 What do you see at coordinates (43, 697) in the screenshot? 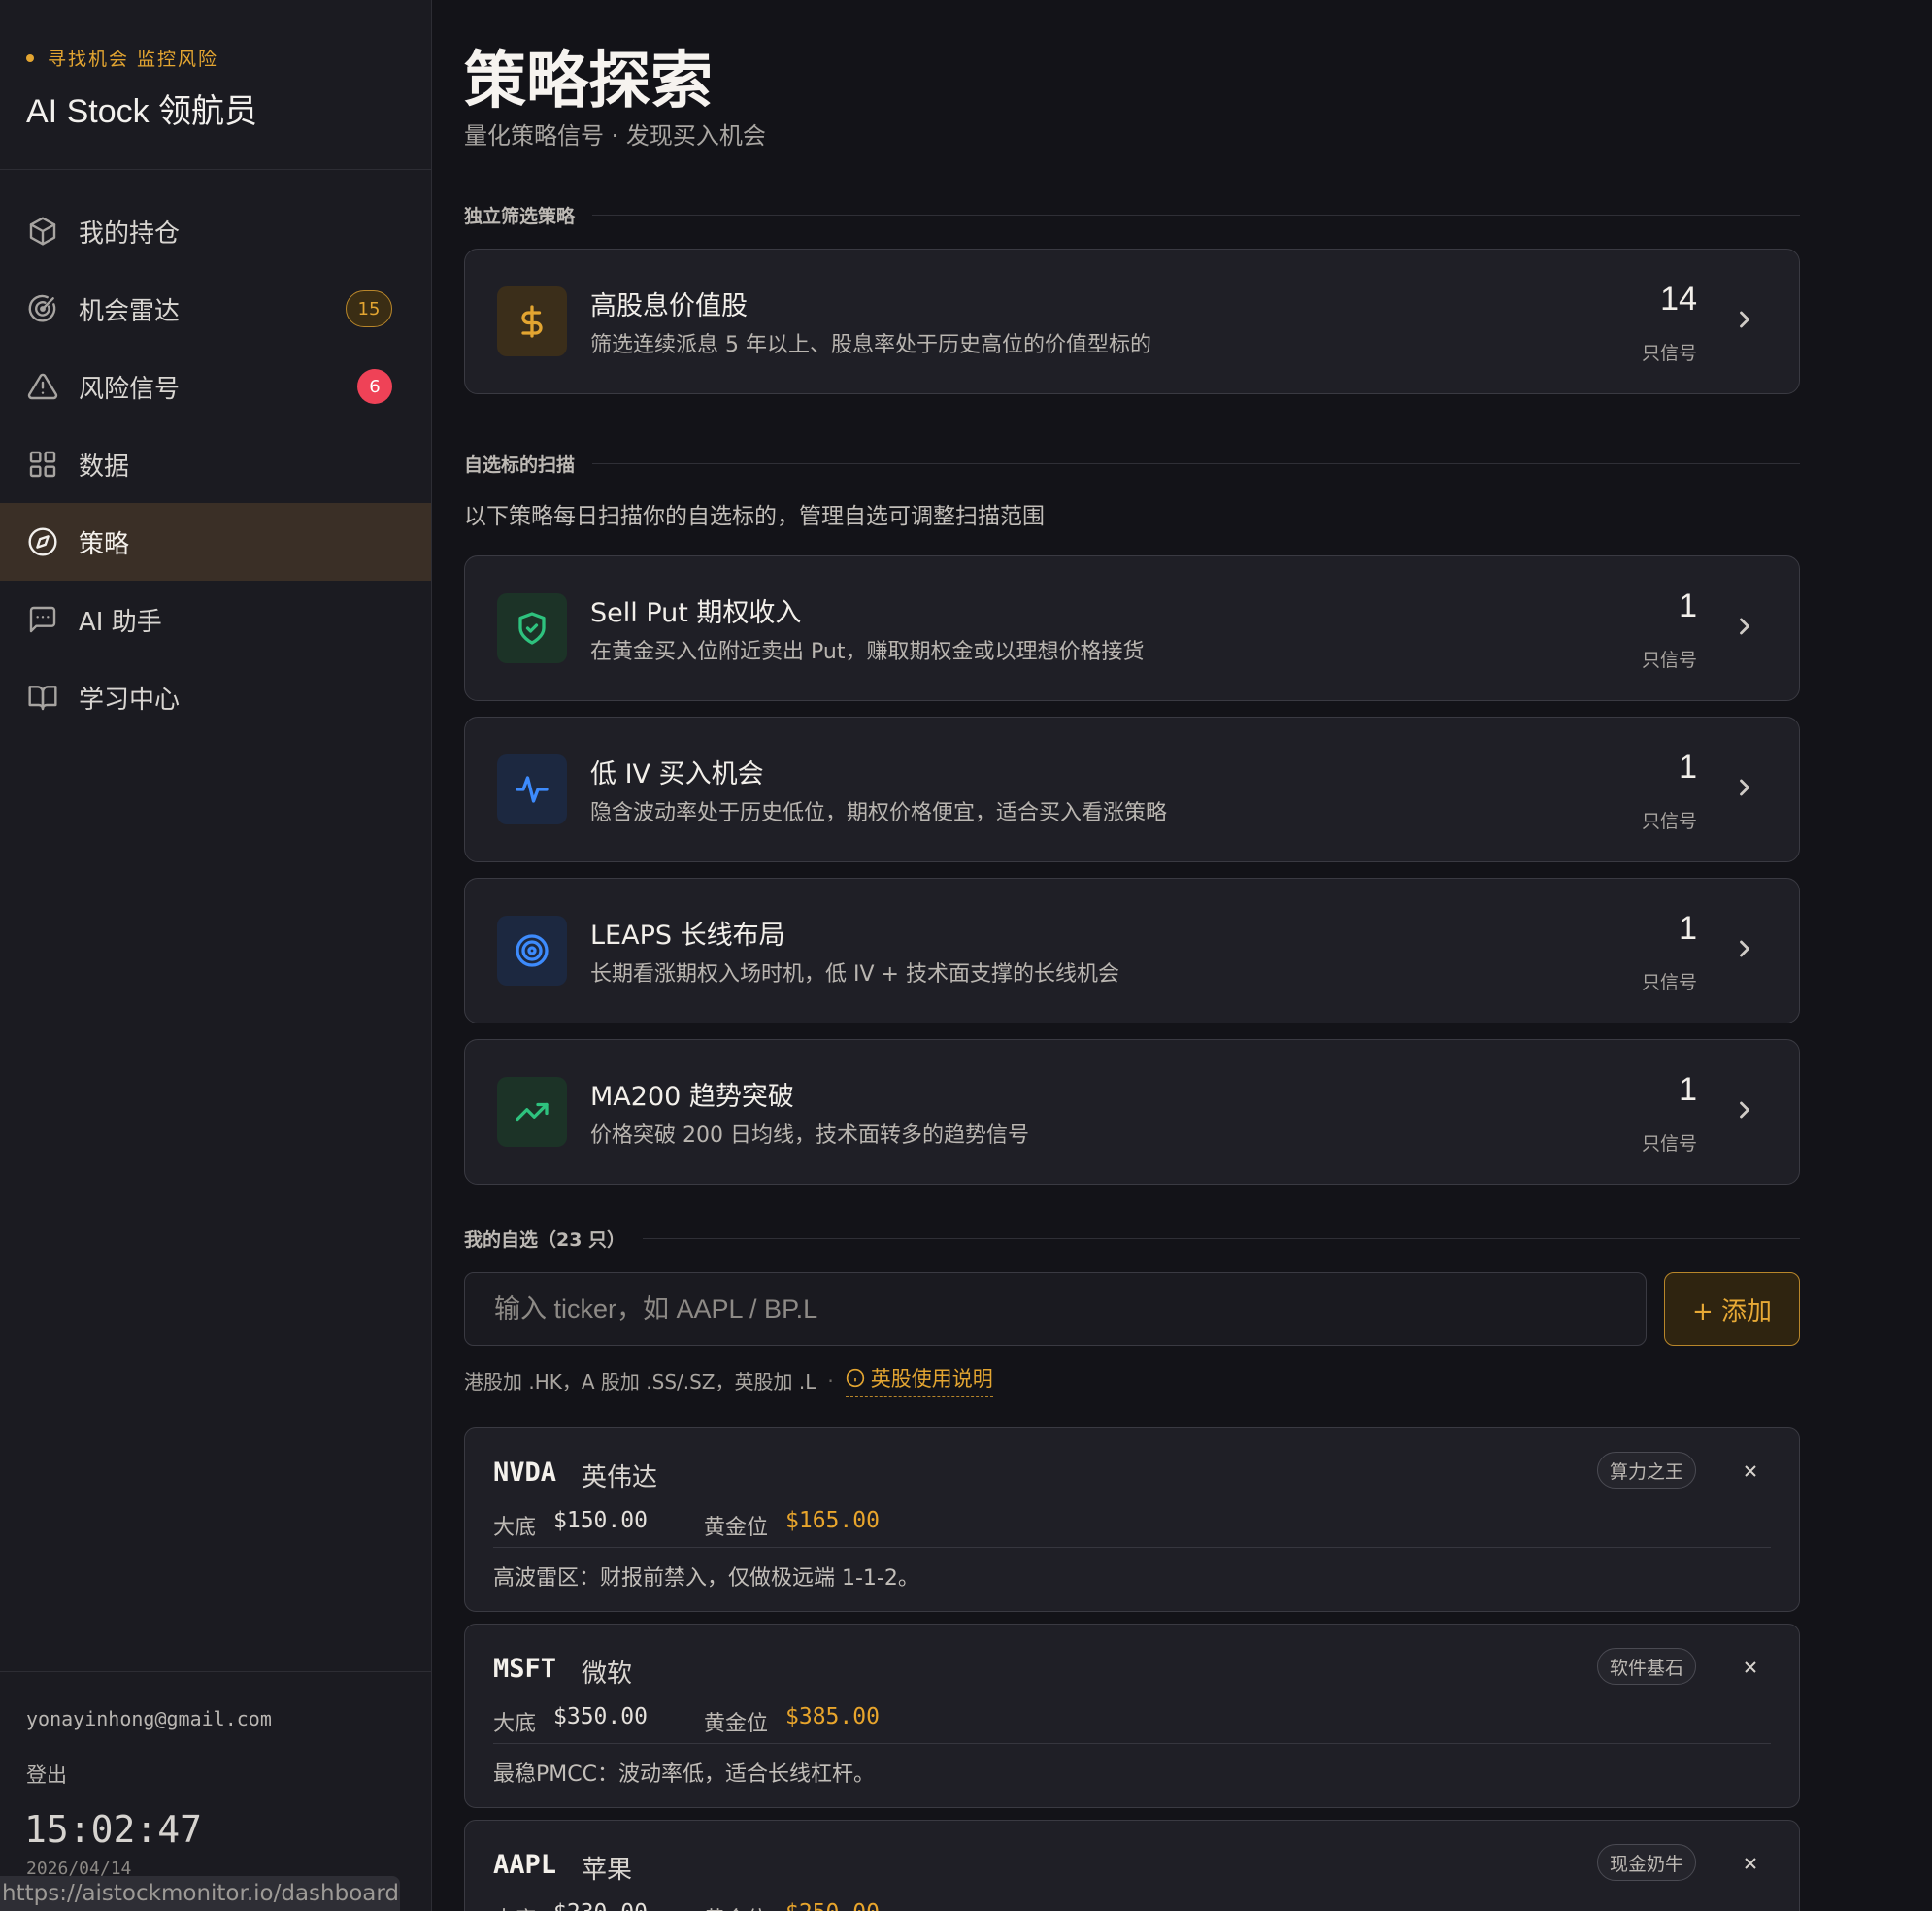
I see `book-icon` at bounding box center [43, 697].